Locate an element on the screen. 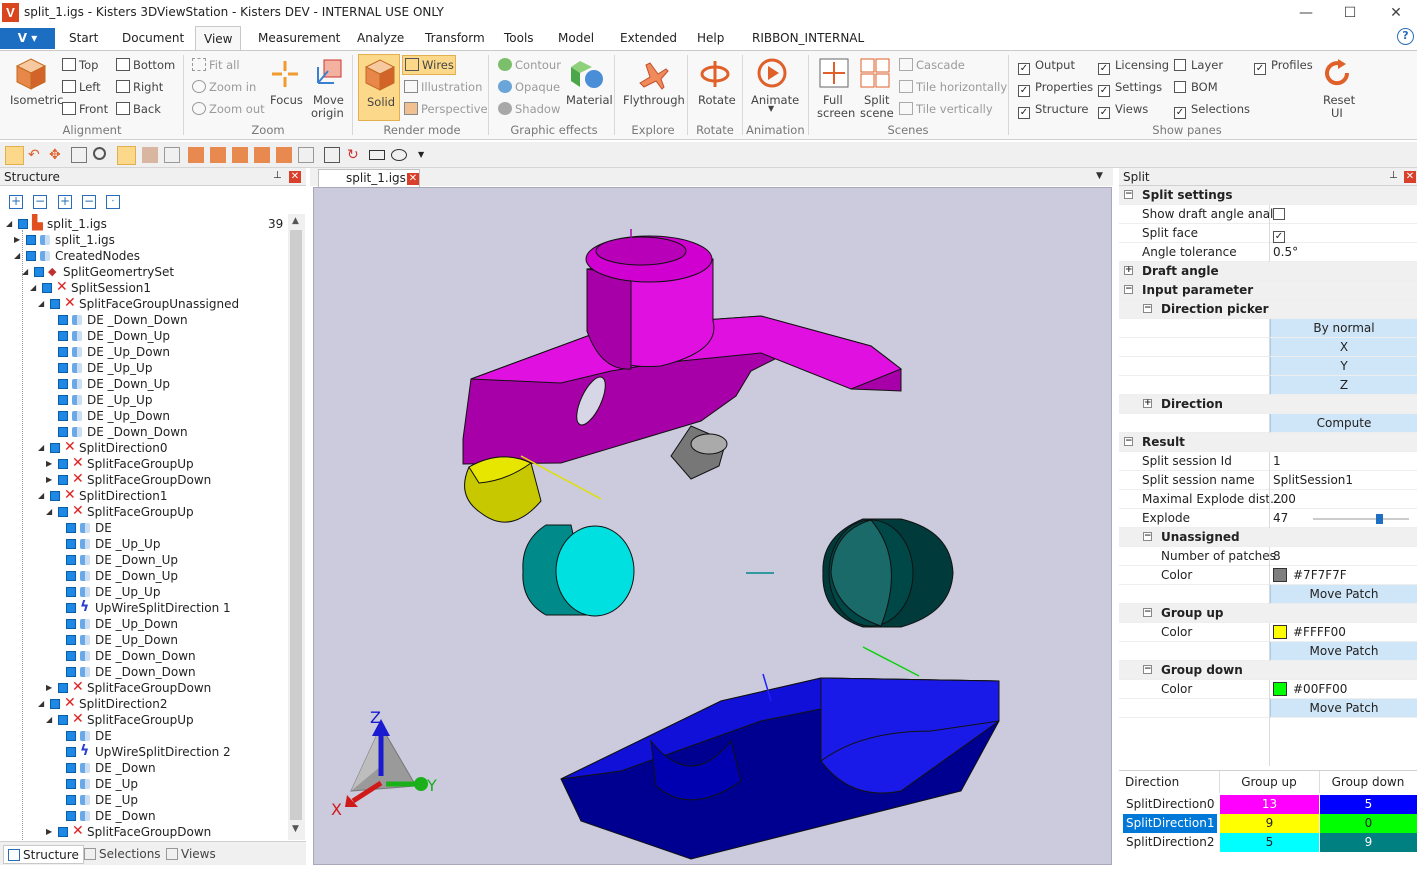  tree-node: DE _Up is located at coordinates (144, 800).